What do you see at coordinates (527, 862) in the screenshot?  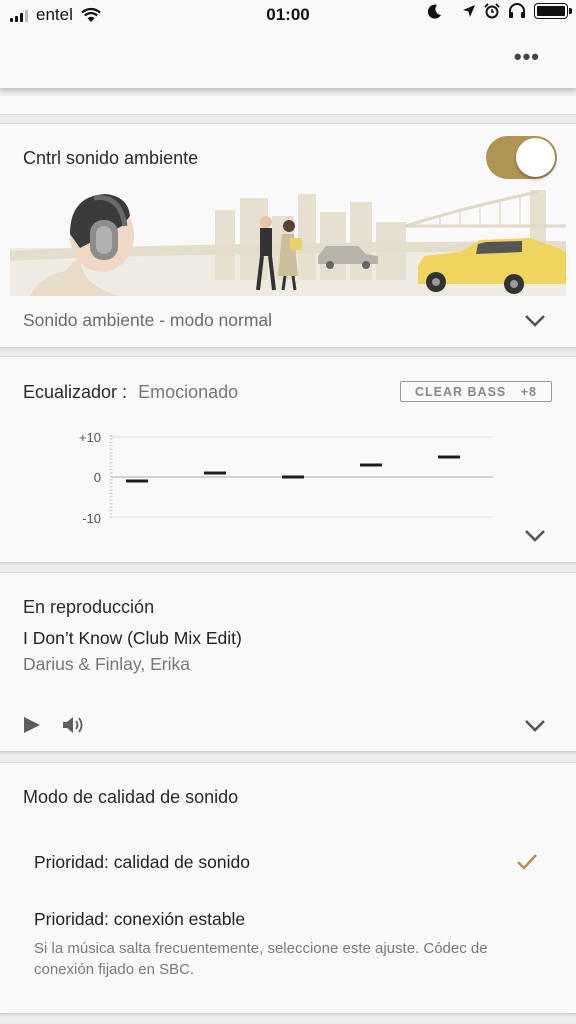 I see `checkmark-icon` at bounding box center [527, 862].